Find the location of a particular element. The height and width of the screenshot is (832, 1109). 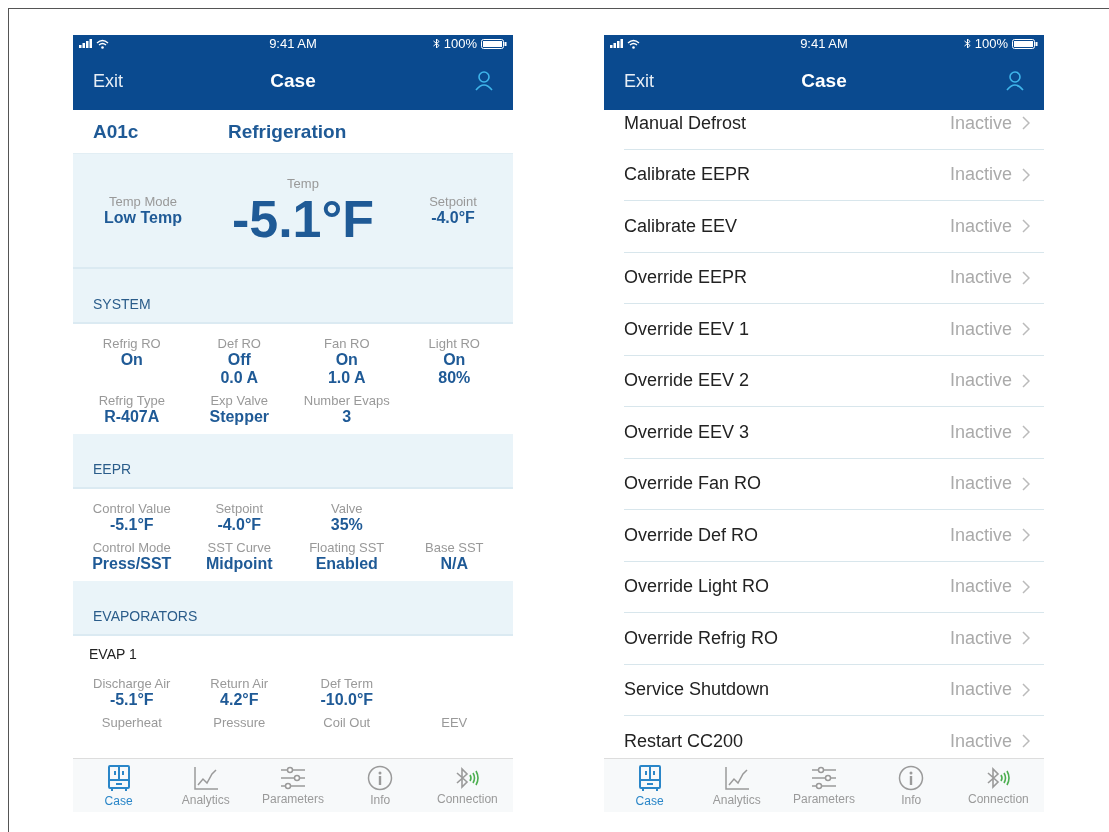

field-value: -10.0°F is located at coordinates (347, 700).